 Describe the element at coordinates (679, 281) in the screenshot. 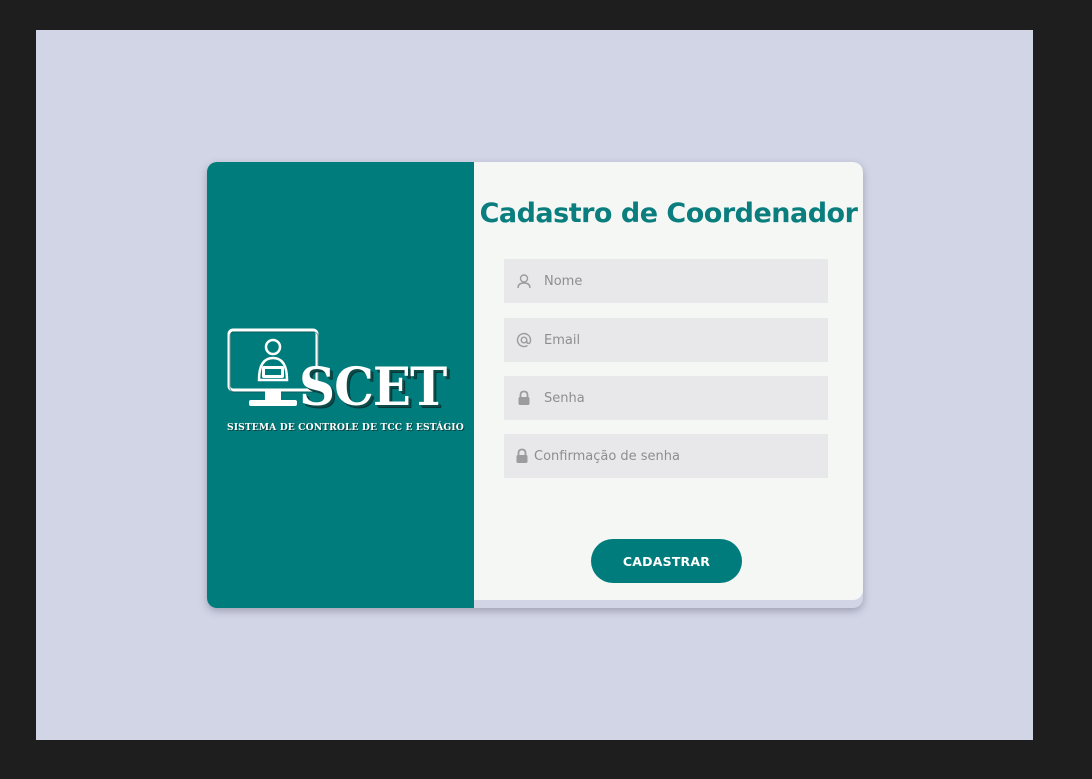

I see `nome-input` at that location.